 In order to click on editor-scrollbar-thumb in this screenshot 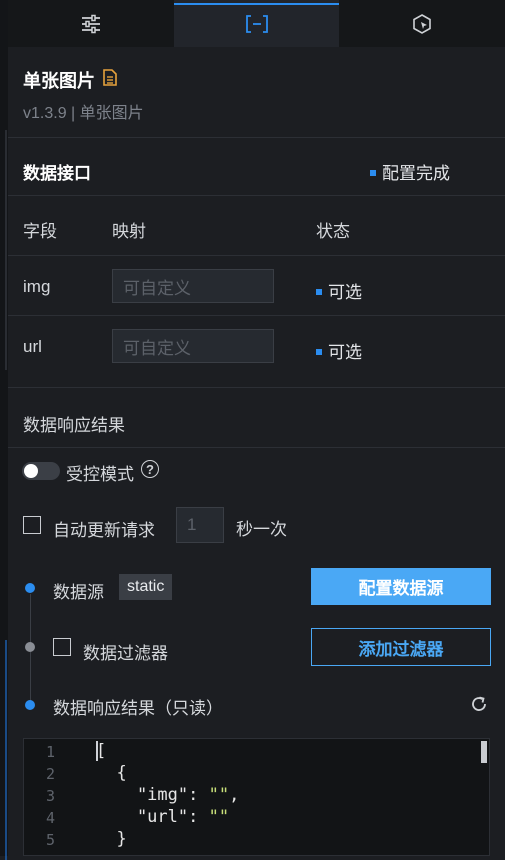, I will do `click(484, 752)`.